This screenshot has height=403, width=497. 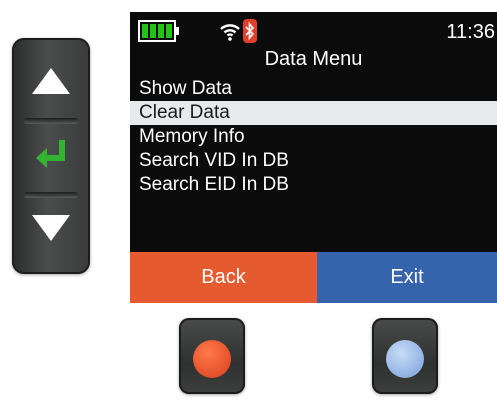 What do you see at coordinates (405, 359) in the screenshot?
I see `blue-button-dot` at bounding box center [405, 359].